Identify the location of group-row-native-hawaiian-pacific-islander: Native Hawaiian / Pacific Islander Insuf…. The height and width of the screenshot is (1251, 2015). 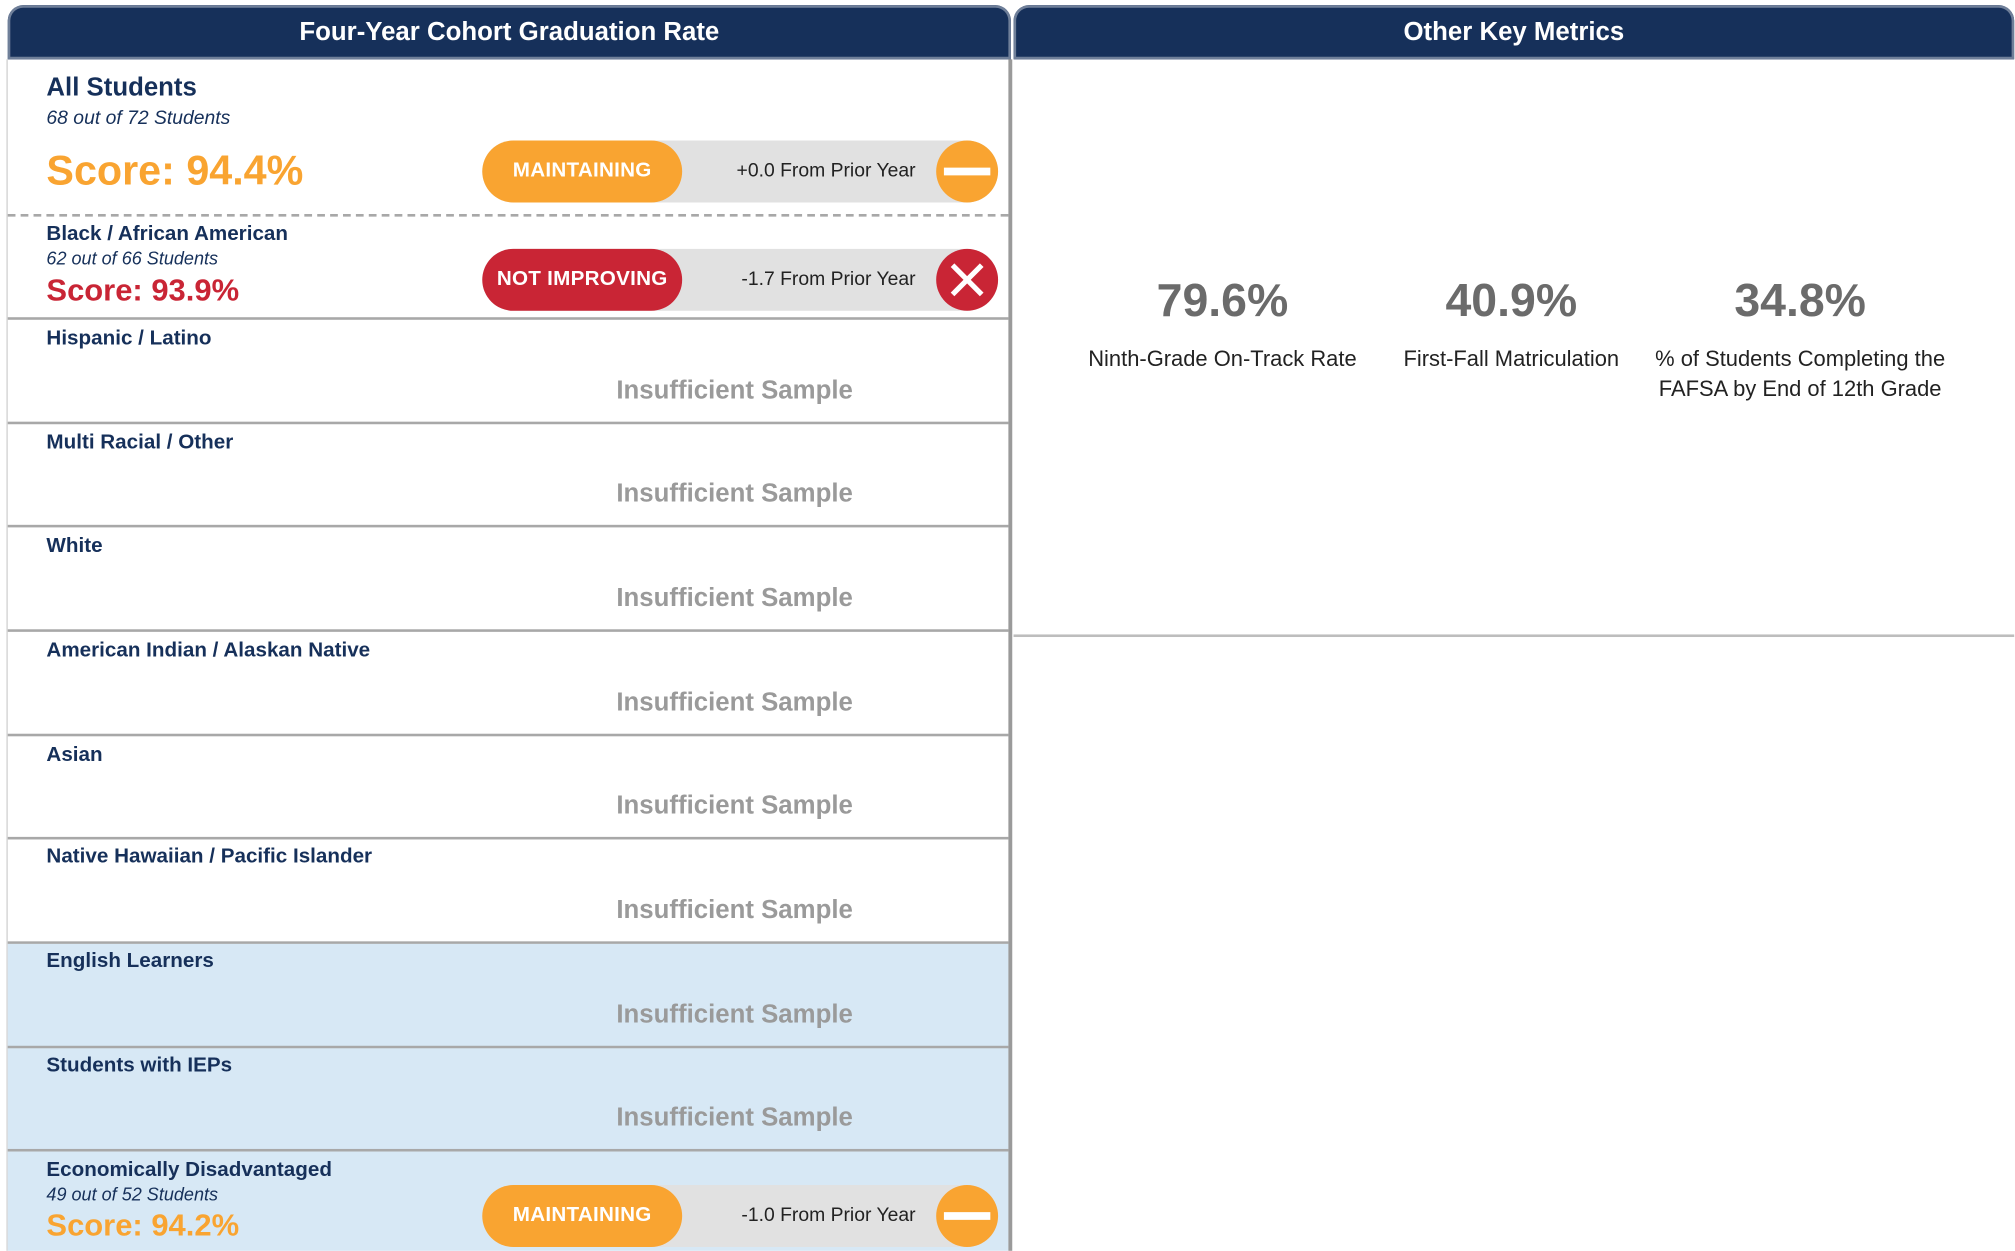
(508, 891).